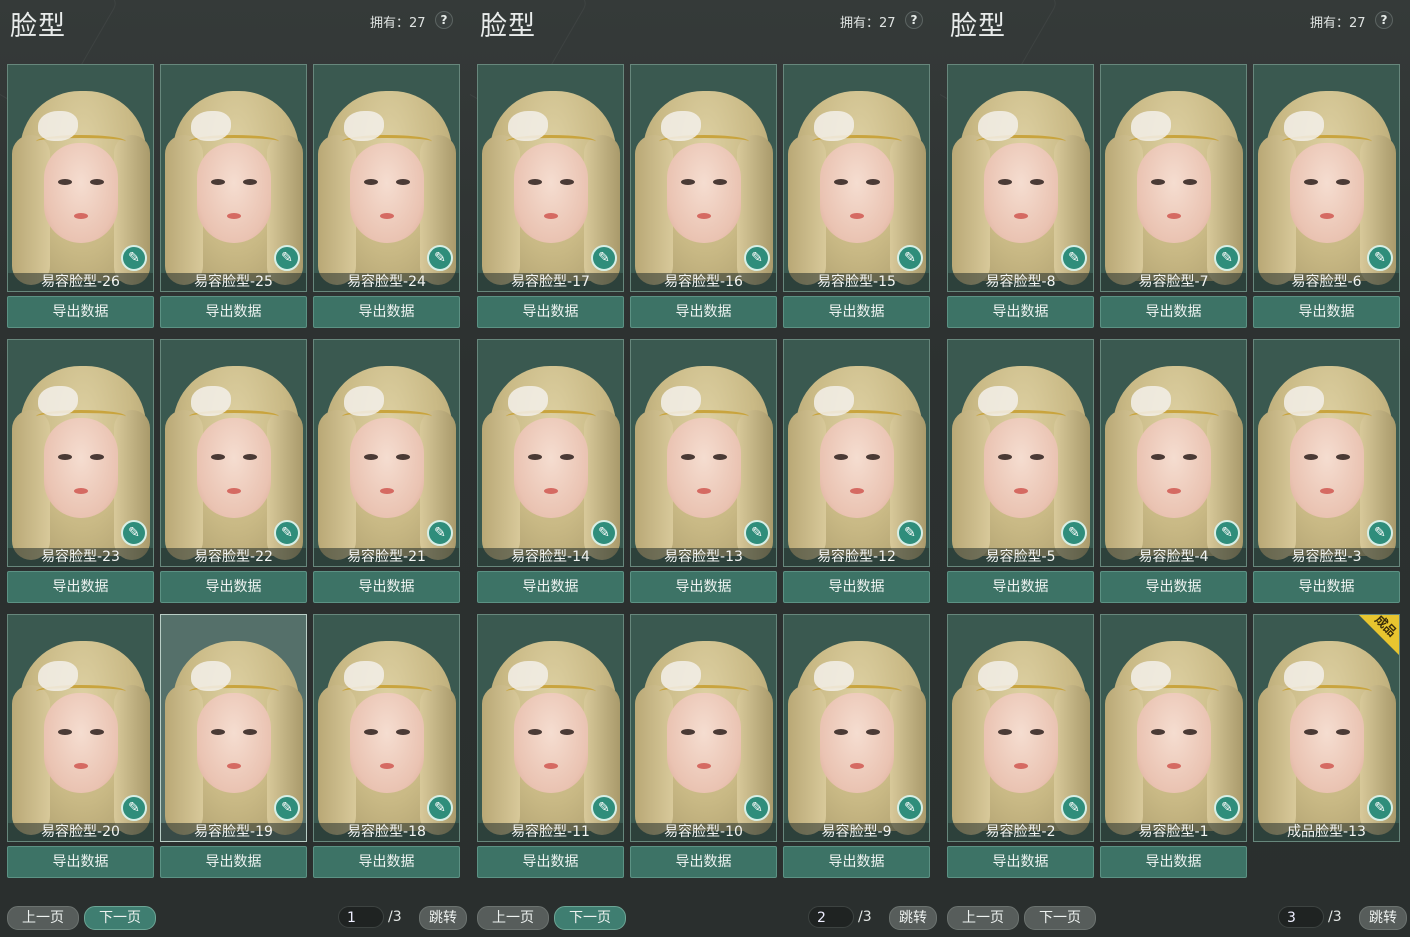 This screenshot has width=1410, height=937. I want to click on face-card: ✎ 易容脸型-12, so click(856, 453).